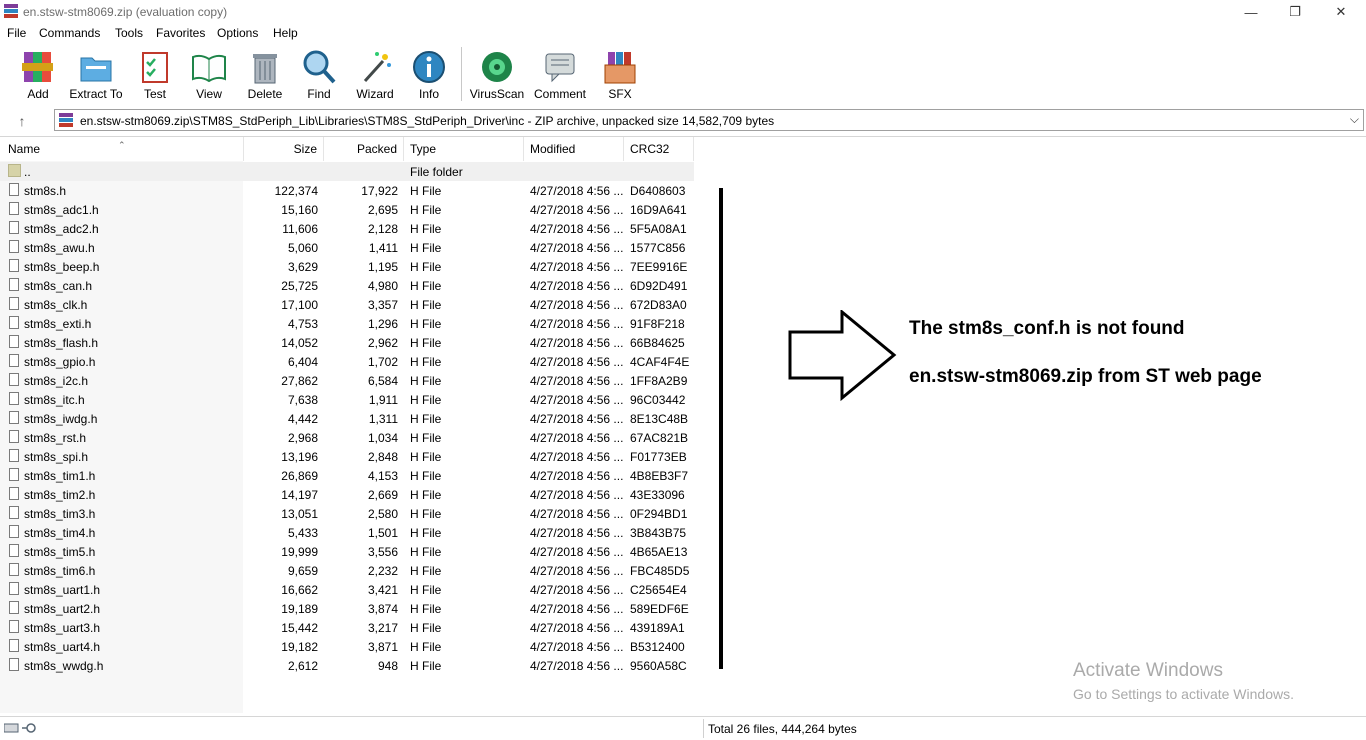  What do you see at coordinates (125, 12) in the screenshot?
I see `window-title: en.stsw-stm8069.zip (evaluation copy)` at bounding box center [125, 12].